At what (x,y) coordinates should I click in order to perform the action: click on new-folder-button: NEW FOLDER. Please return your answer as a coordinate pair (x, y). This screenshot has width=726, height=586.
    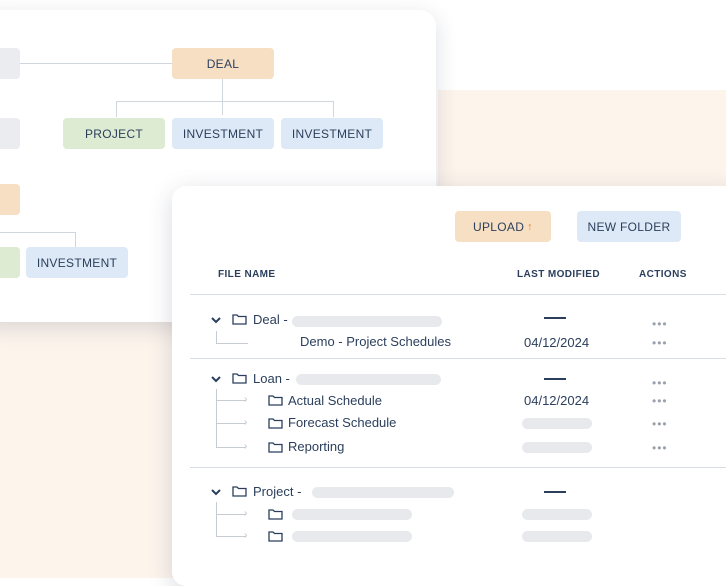
    Looking at the image, I should click on (629, 226).